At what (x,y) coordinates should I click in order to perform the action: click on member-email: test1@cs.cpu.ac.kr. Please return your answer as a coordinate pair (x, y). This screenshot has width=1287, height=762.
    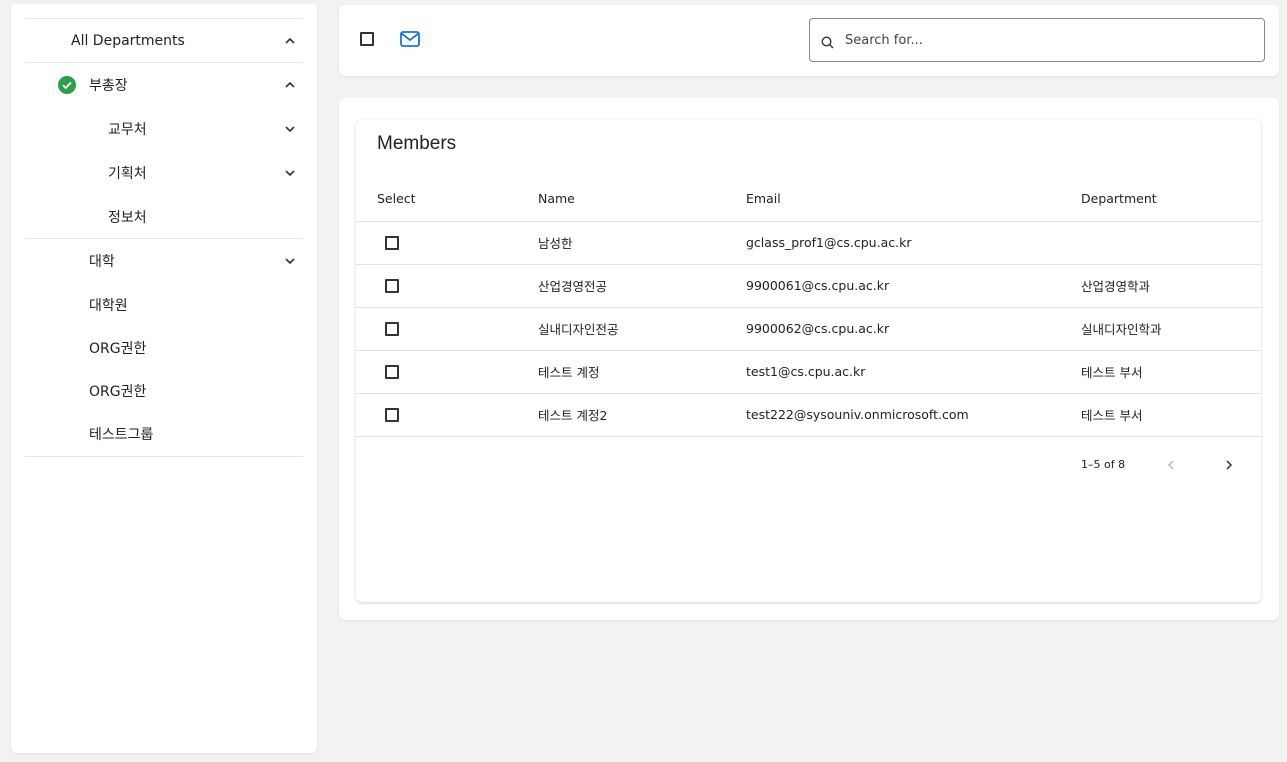
    Looking at the image, I should click on (913, 372).